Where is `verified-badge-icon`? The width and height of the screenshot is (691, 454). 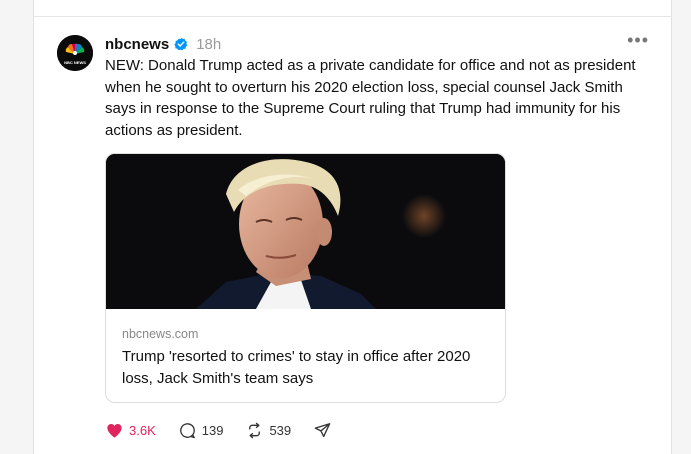 verified-badge-icon is located at coordinates (181, 44).